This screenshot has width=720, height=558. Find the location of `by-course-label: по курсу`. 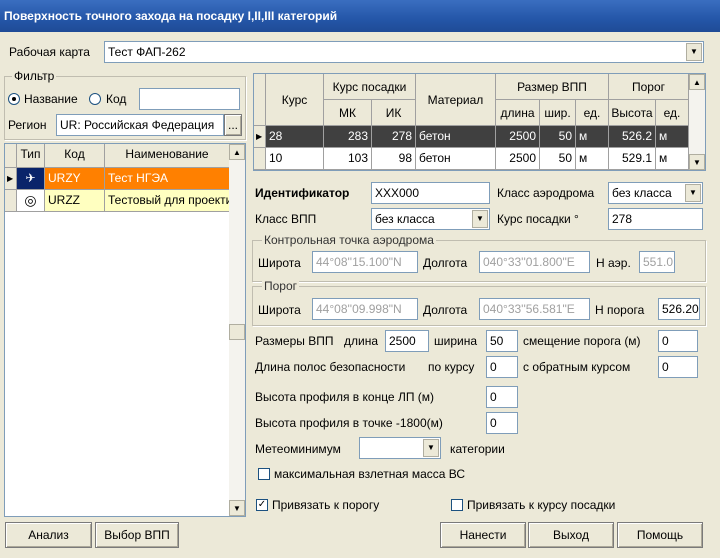

by-course-label: по курсу is located at coordinates (451, 367).